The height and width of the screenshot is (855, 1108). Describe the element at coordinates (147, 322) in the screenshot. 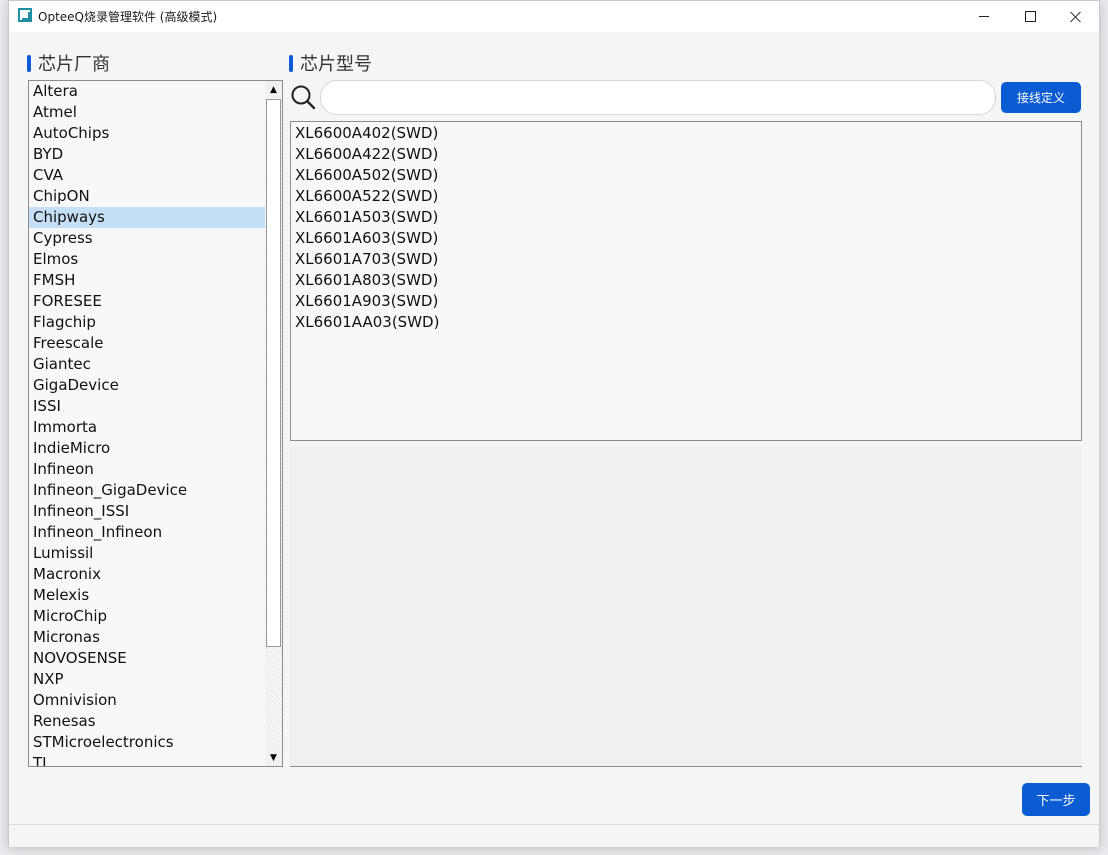

I see `vendor-list-item: Flagchip` at that location.